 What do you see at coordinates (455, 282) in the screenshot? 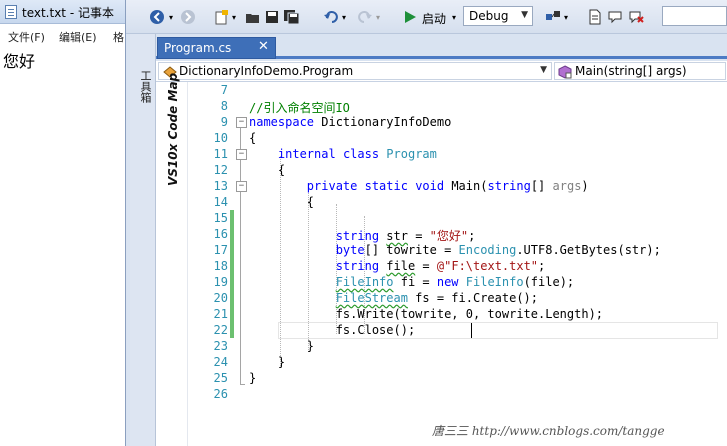
I see `code-line-19: FileInfo fi = new FileInfo(file);` at bounding box center [455, 282].